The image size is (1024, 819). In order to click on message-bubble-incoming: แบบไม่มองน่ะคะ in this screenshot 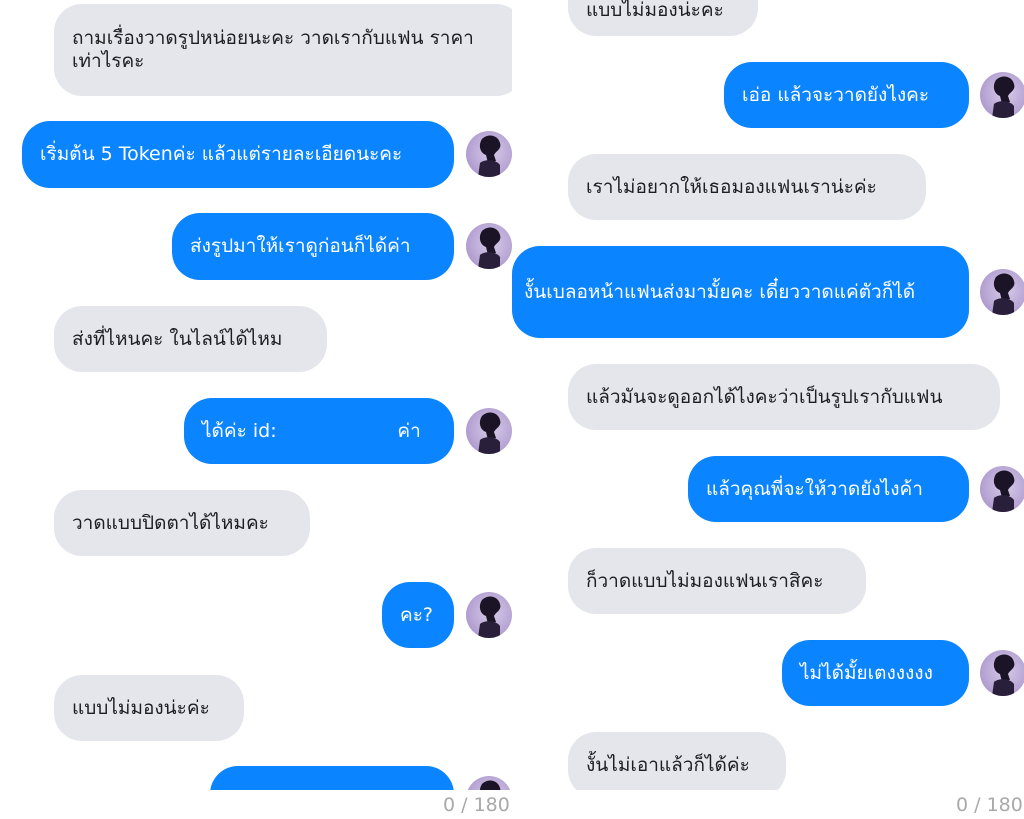, I will do `click(663, 18)`.